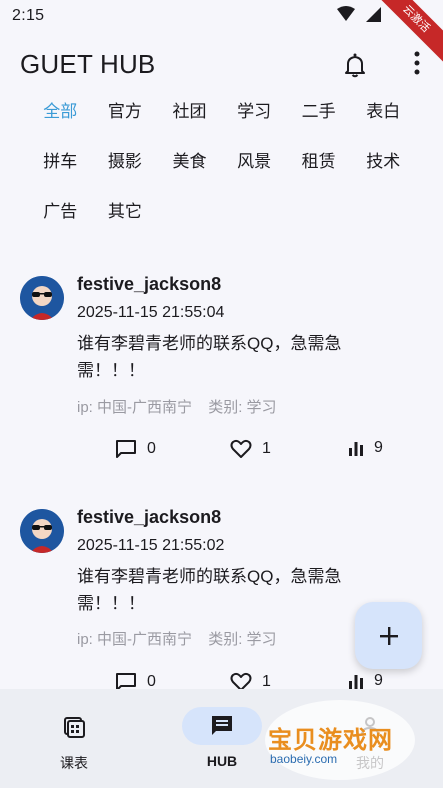 The width and height of the screenshot is (443, 788). Describe the element at coordinates (125, 112) in the screenshot. I see `category-tab-official: 官方` at that location.